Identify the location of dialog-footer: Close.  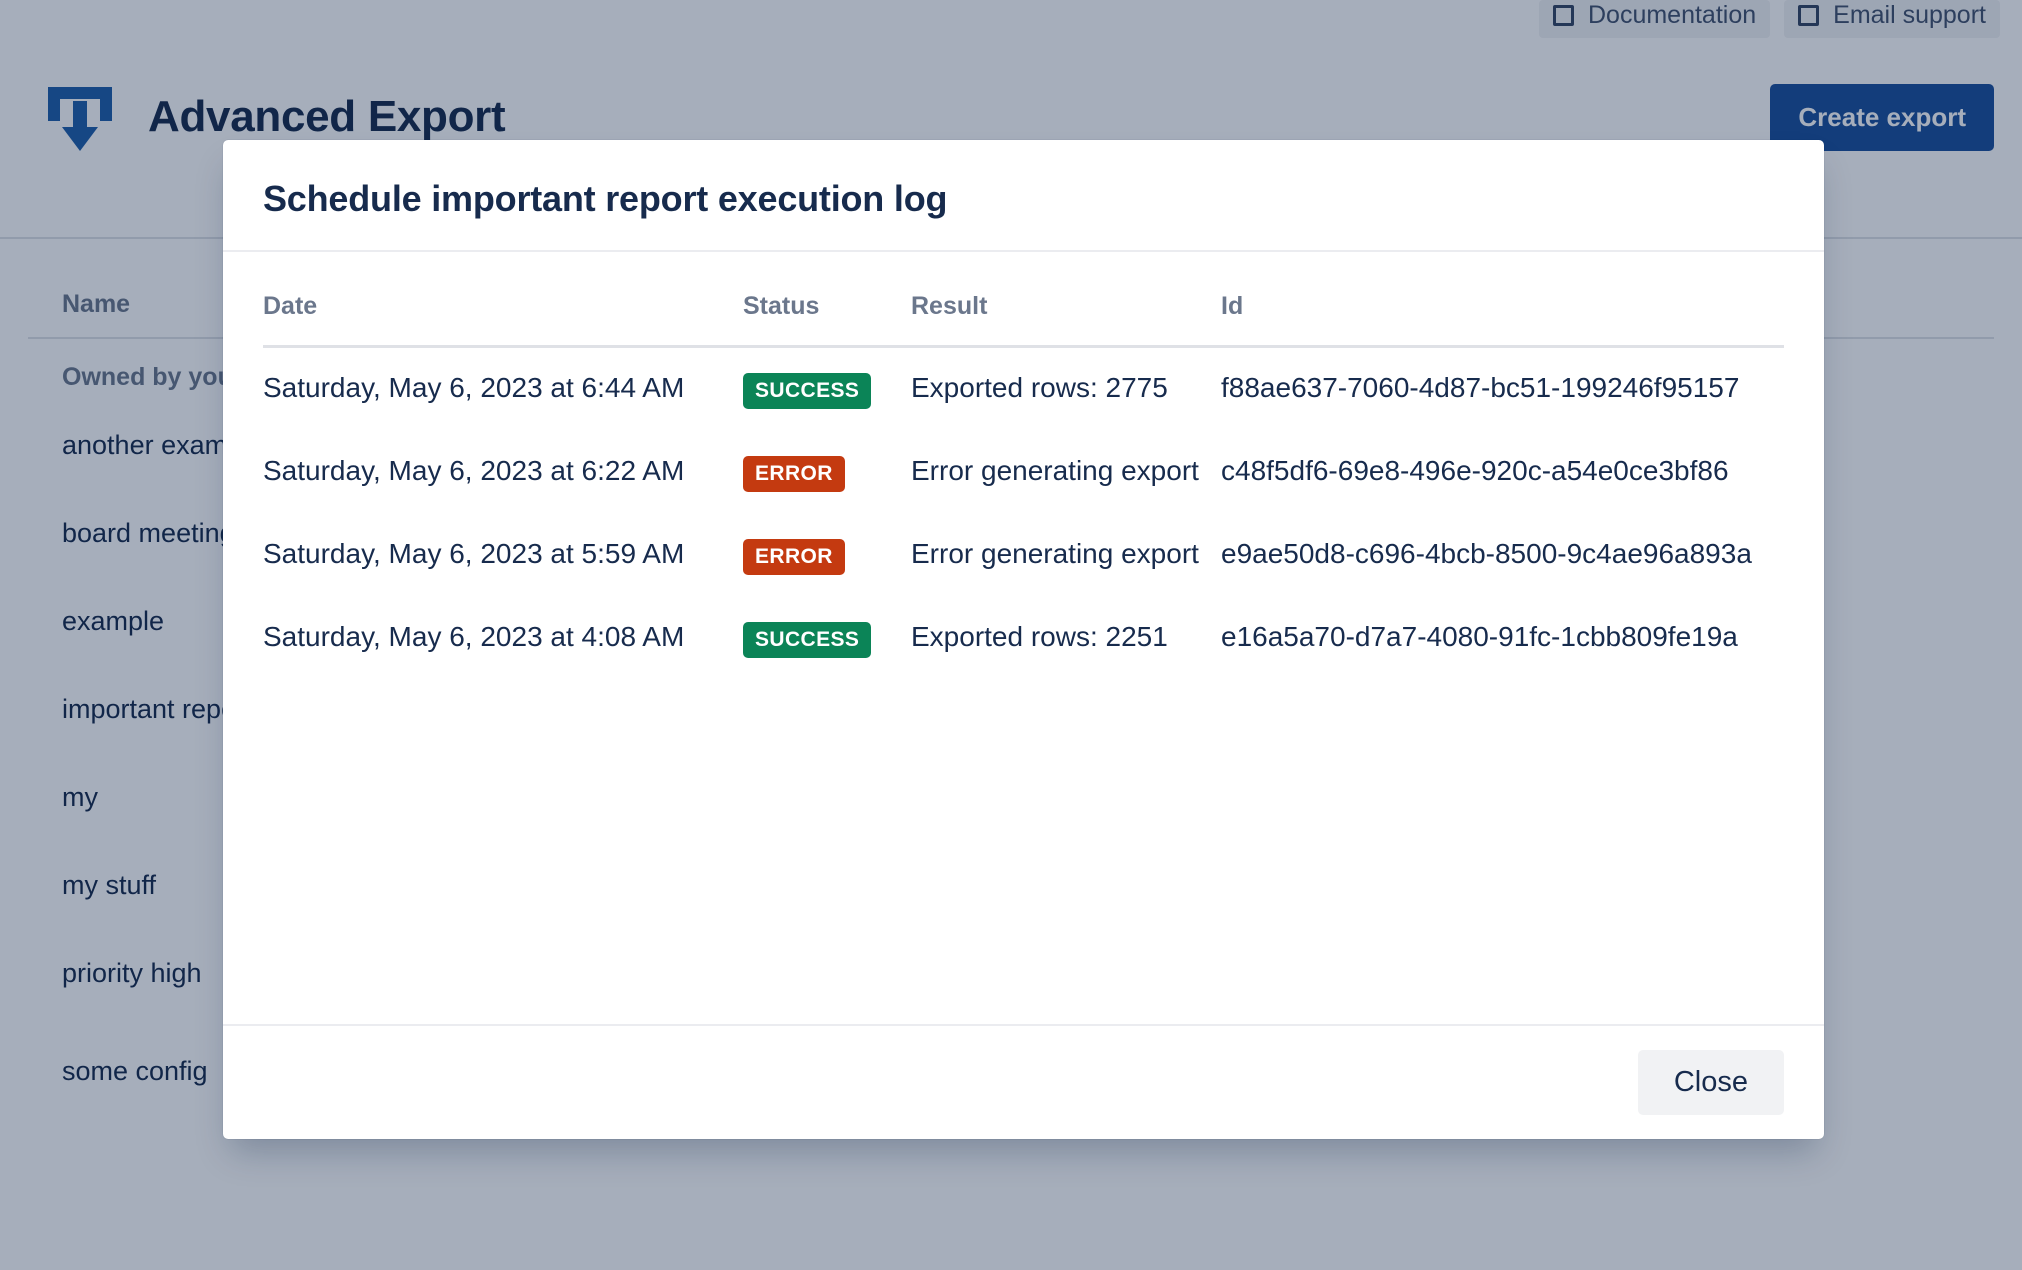
(1023, 1081).